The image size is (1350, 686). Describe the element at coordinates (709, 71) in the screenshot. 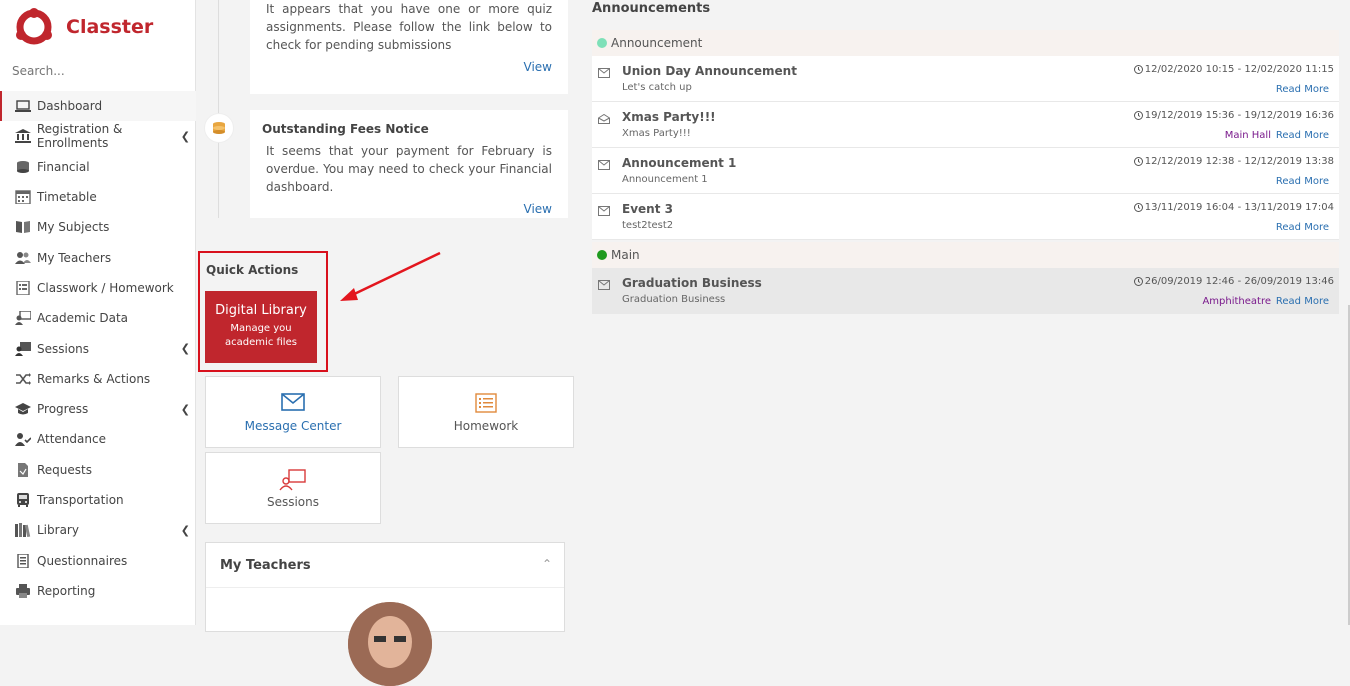

I see `announcement-title: Union Day Announcement` at that location.